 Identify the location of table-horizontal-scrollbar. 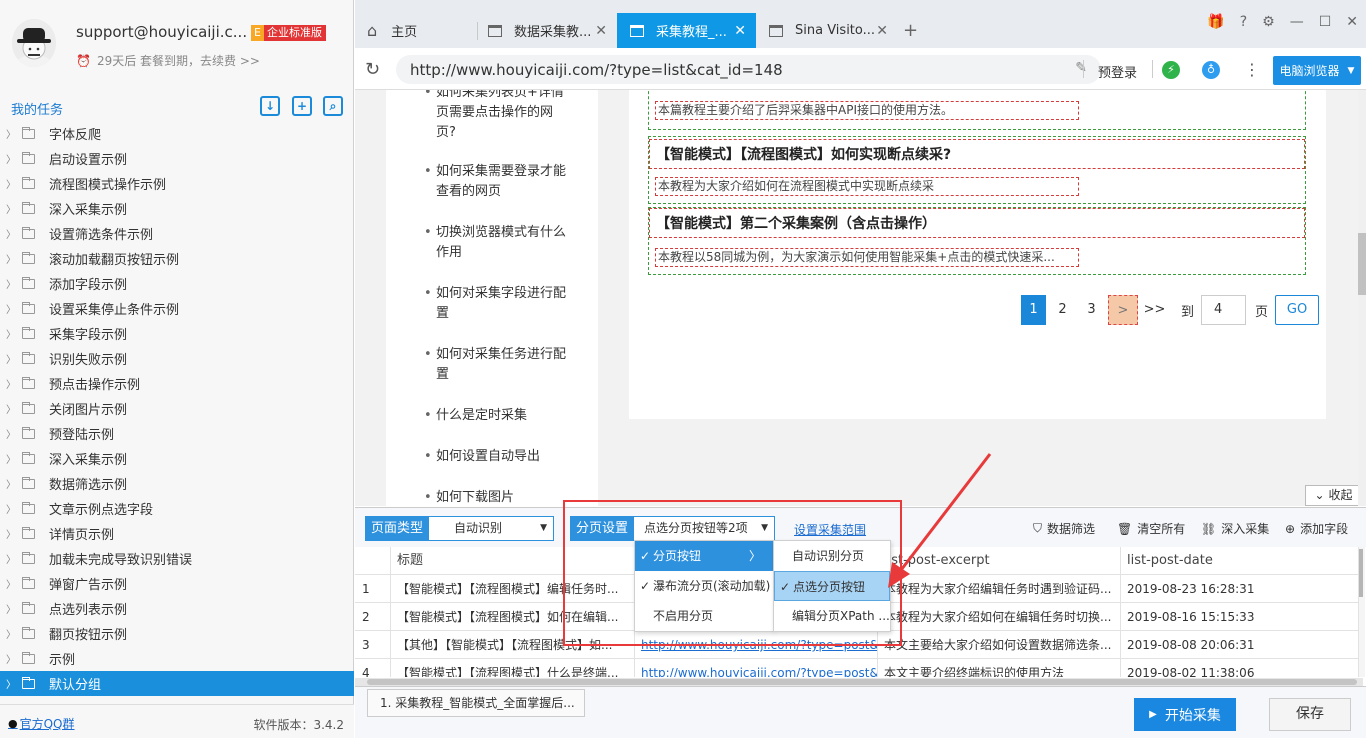
(859, 682).